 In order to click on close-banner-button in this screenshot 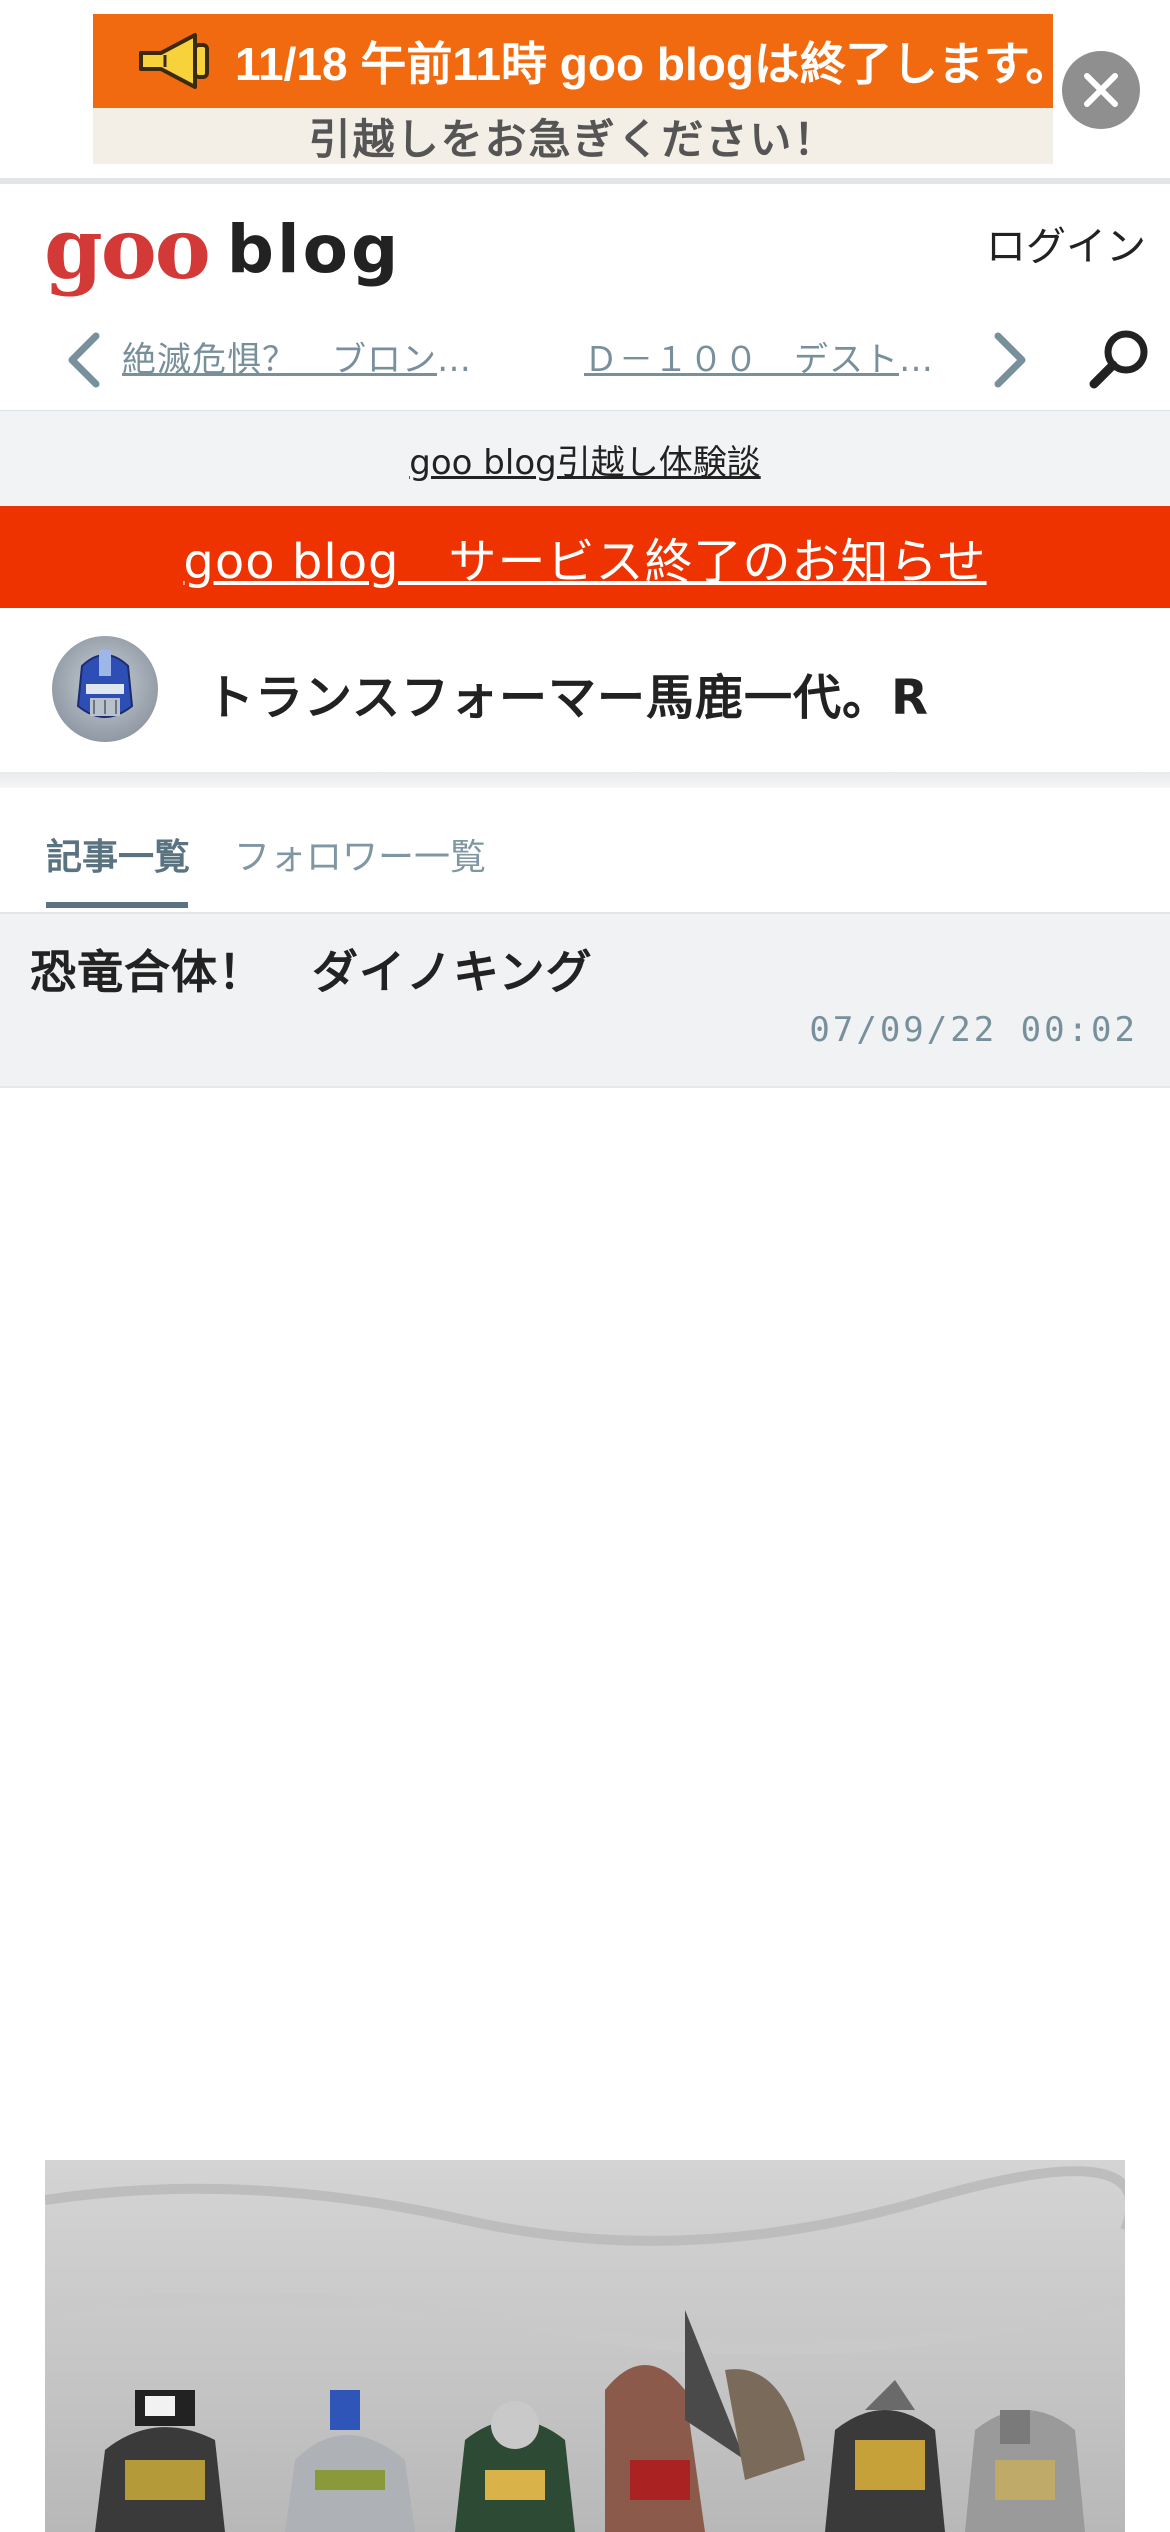, I will do `click(1101, 90)`.